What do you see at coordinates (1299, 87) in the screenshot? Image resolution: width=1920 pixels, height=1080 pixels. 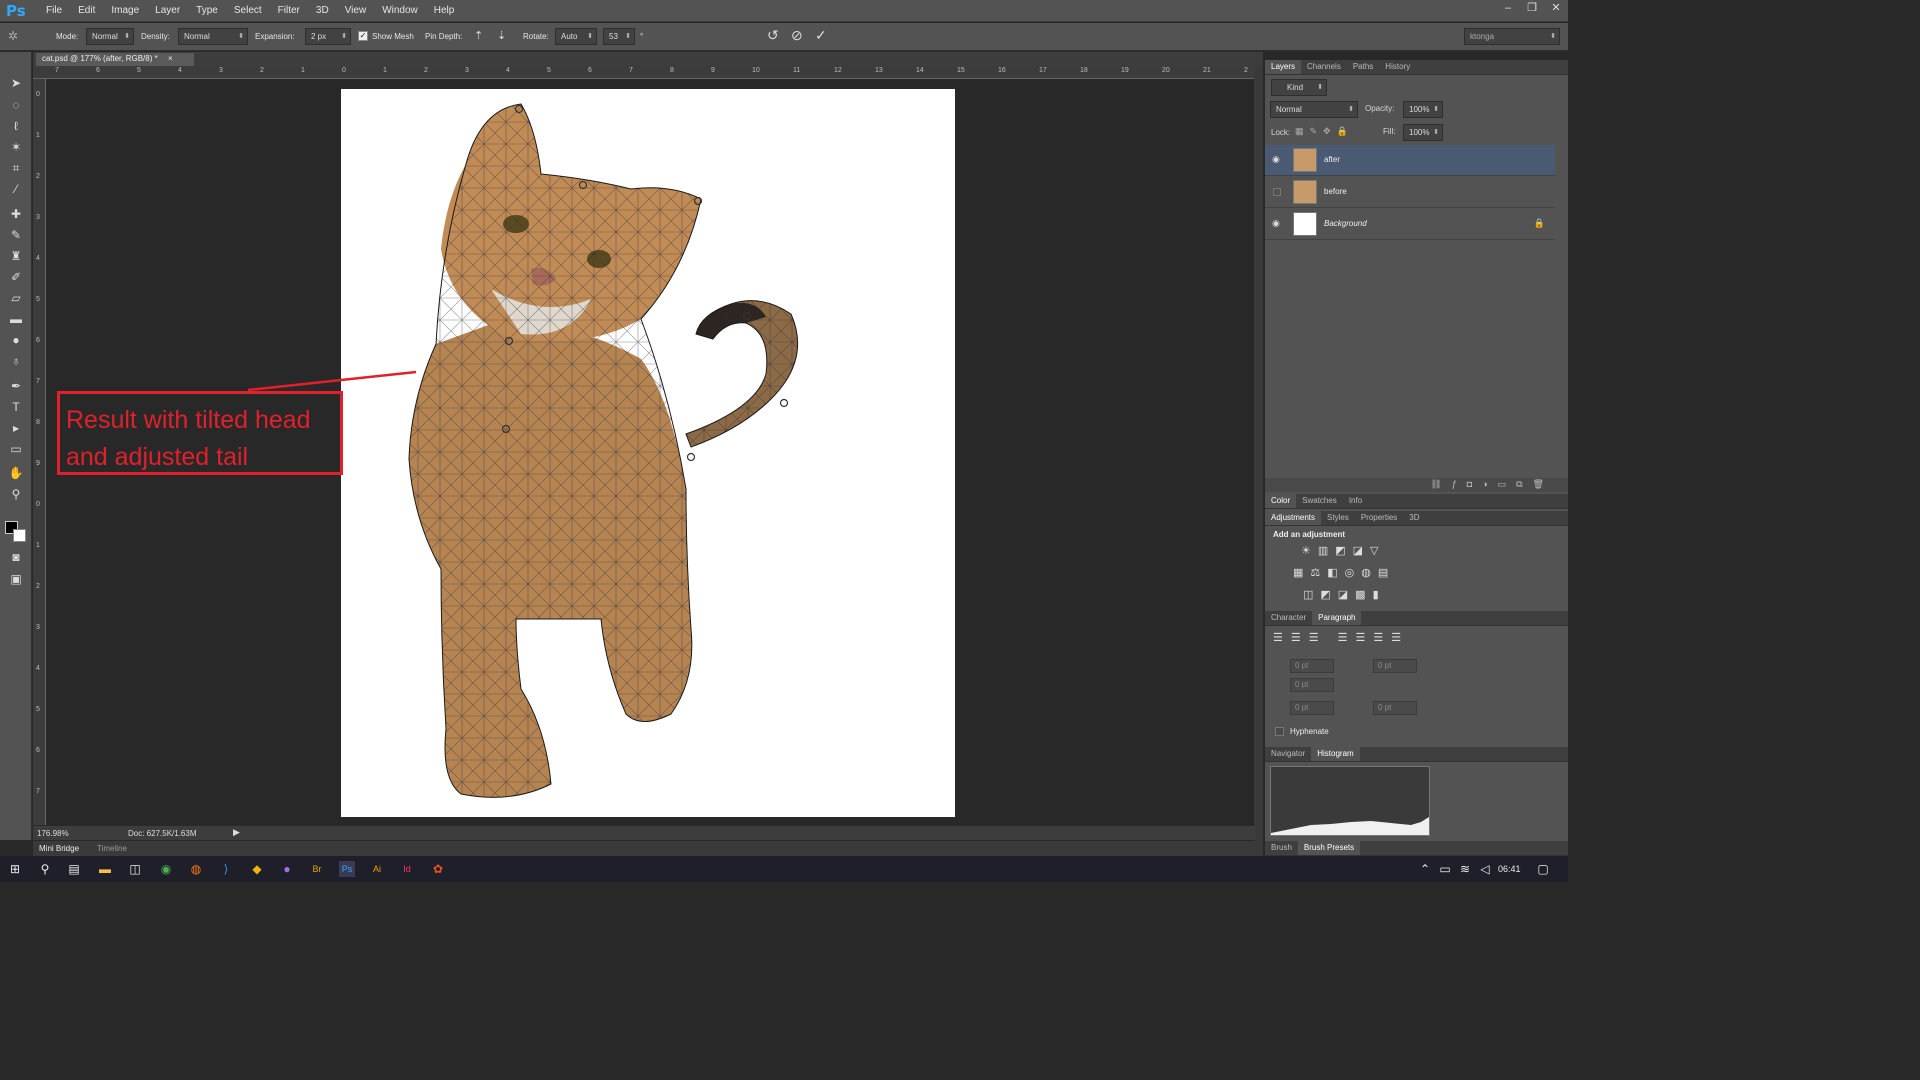 I see `layer-kind-filter: Kind` at bounding box center [1299, 87].